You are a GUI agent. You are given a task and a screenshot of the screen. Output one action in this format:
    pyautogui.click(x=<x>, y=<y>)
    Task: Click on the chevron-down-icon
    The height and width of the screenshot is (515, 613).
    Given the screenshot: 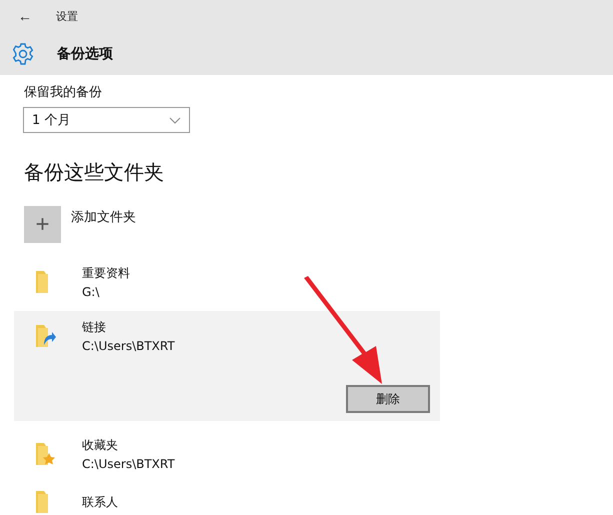 What is the action you would take?
    pyautogui.click(x=175, y=120)
    